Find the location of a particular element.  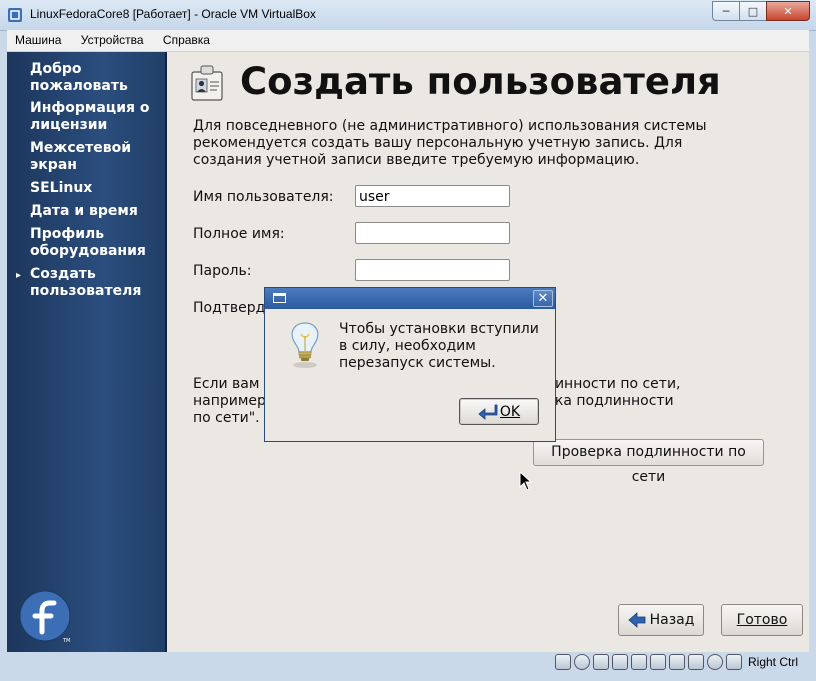

enter-arrow-icon is located at coordinates (488, 412).